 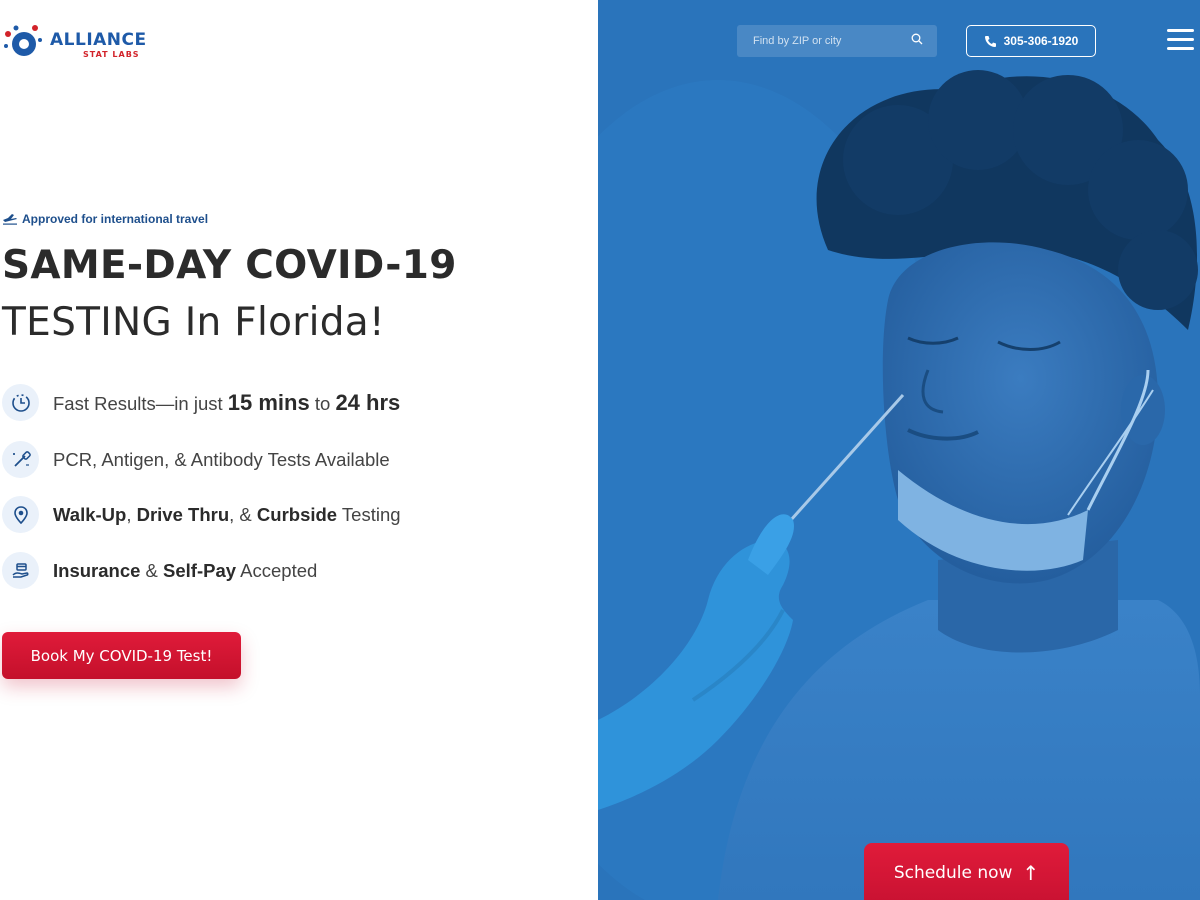 What do you see at coordinates (193, 322) in the screenshot?
I see `page-title-line2: TESTING In Florida!` at bounding box center [193, 322].